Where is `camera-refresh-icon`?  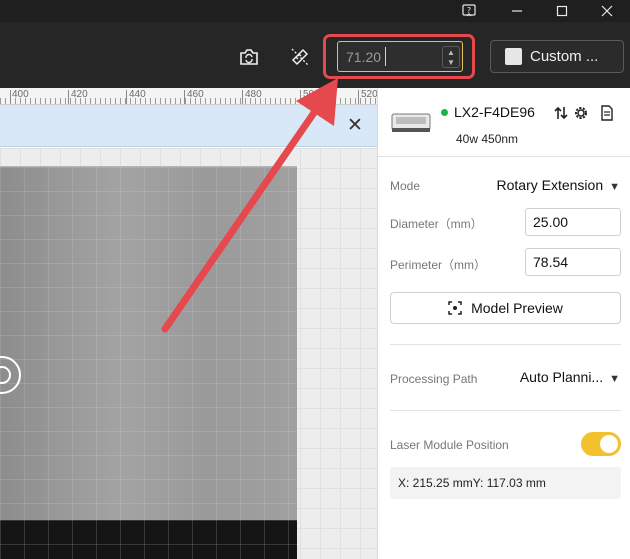
camera-refresh-icon is located at coordinates (249, 57).